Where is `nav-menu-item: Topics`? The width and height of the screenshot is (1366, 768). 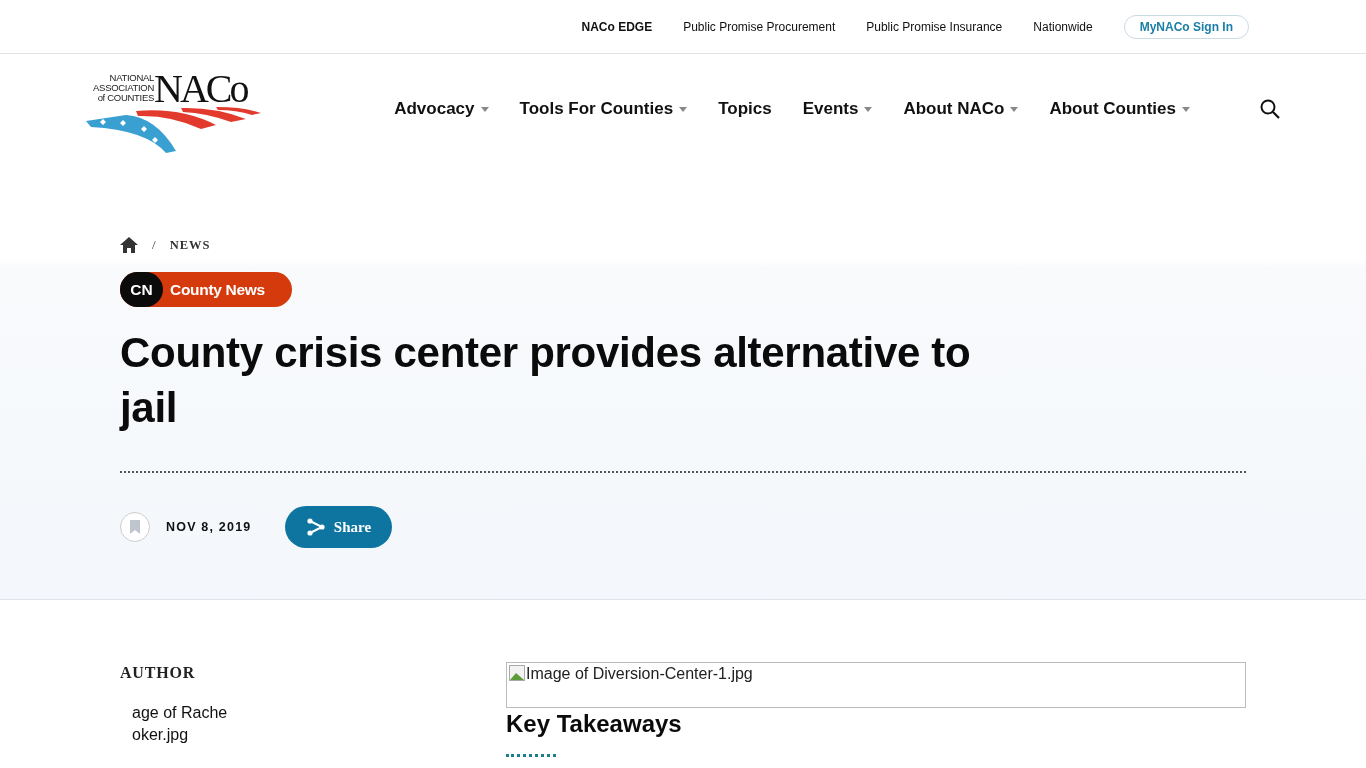
nav-menu-item: Topics is located at coordinates (745, 109).